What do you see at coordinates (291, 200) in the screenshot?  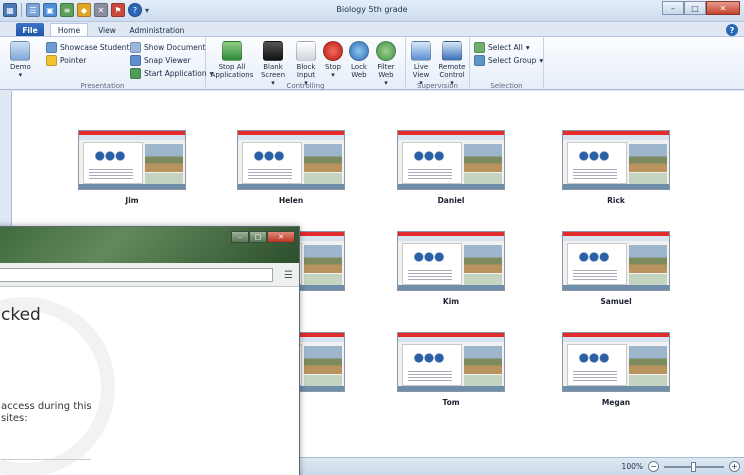 I see `student-name: Helen` at bounding box center [291, 200].